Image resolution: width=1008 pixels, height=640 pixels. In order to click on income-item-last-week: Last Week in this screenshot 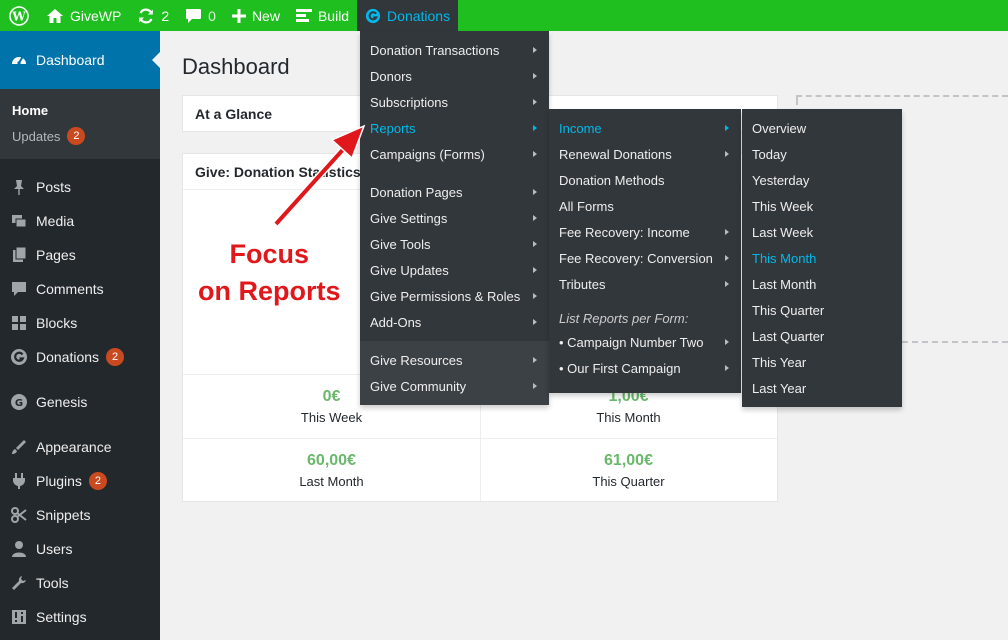, I will do `click(822, 232)`.